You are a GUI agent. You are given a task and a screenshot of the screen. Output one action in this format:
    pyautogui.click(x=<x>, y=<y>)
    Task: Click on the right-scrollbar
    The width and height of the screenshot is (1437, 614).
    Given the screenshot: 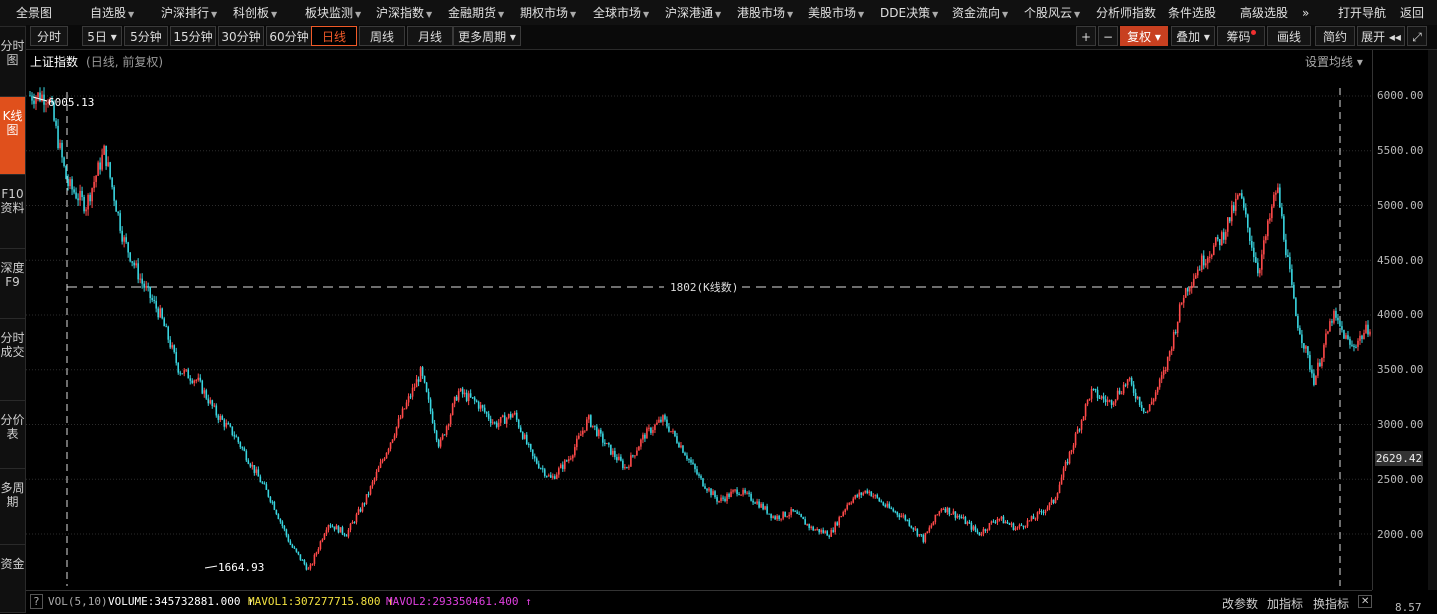 What is the action you would take?
    pyautogui.click(x=1432, y=320)
    